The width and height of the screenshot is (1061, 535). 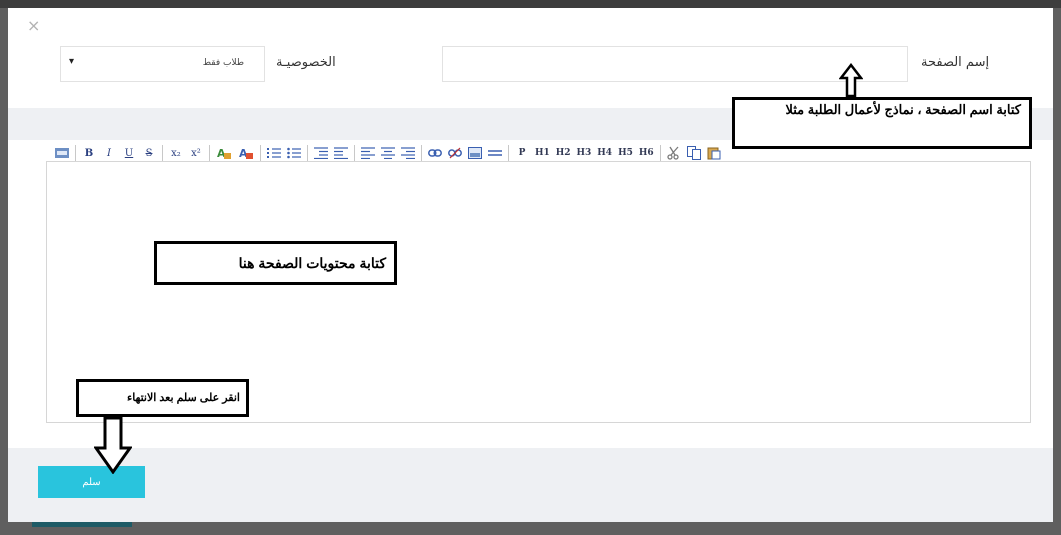 I want to click on paste-icon, so click(x=714, y=153).